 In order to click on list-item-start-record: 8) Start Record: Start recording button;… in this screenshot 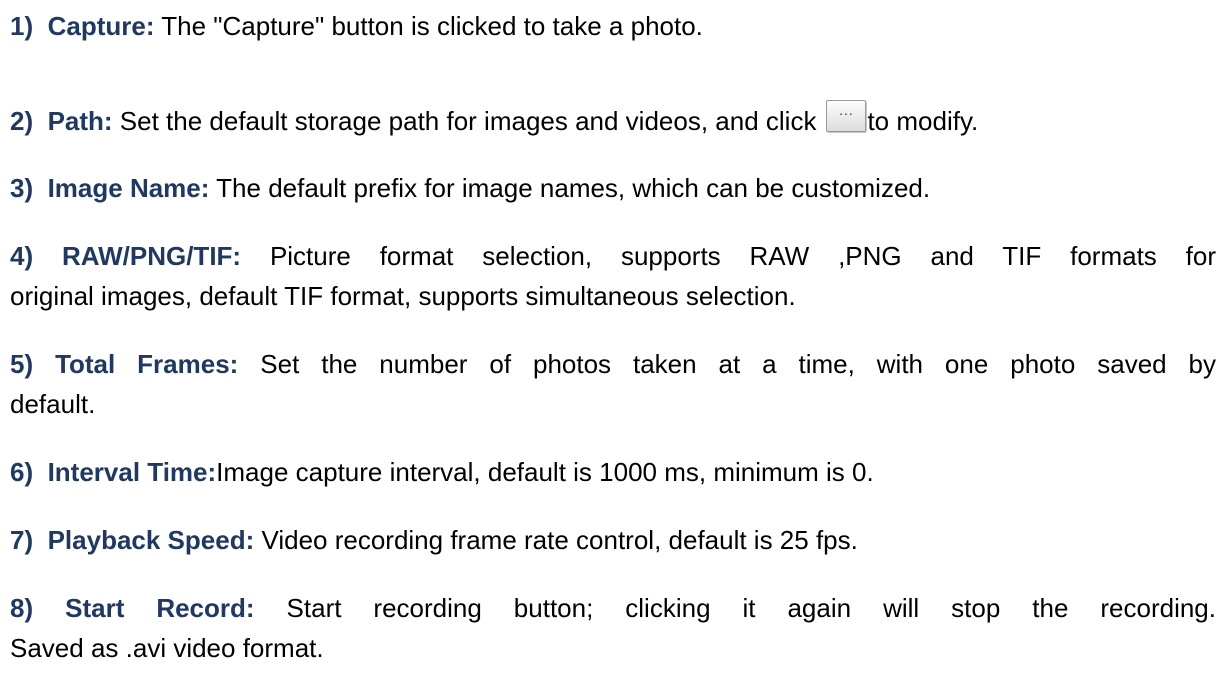, I will do `click(613, 628)`.